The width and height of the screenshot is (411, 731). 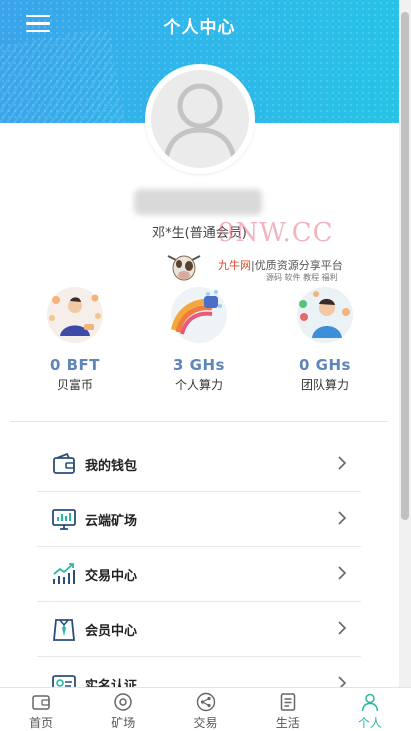 What do you see at coordinates (369, 723) in the screenshot?
I see `tab-label: 个人` at bounding box center [369, 723].